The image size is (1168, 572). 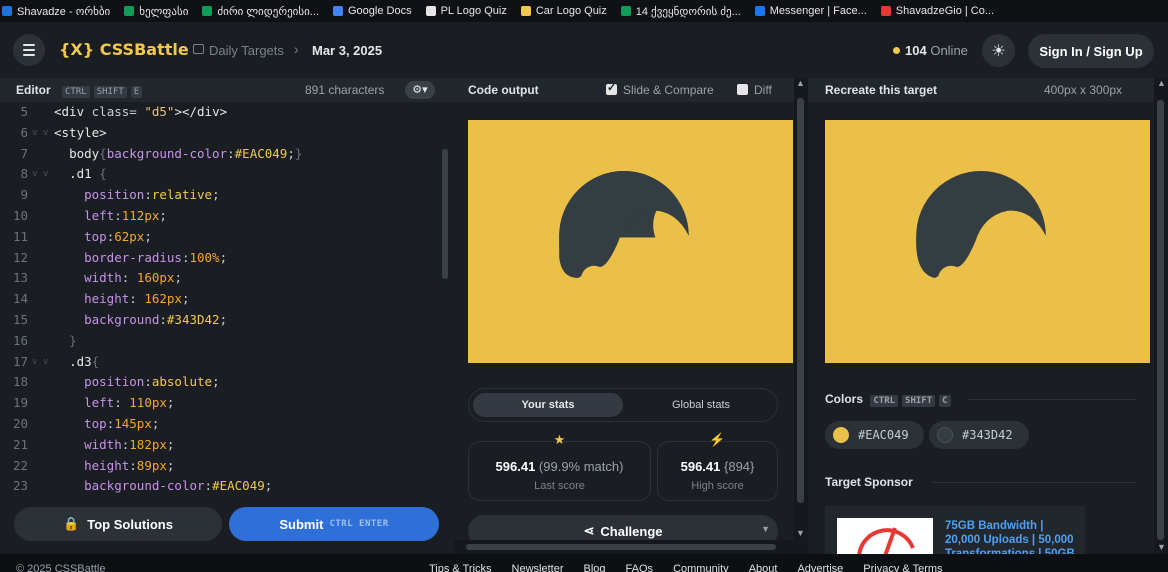 I want to click on output-header: Code output Slide & Compare Diff, so click(x=624, y=90).